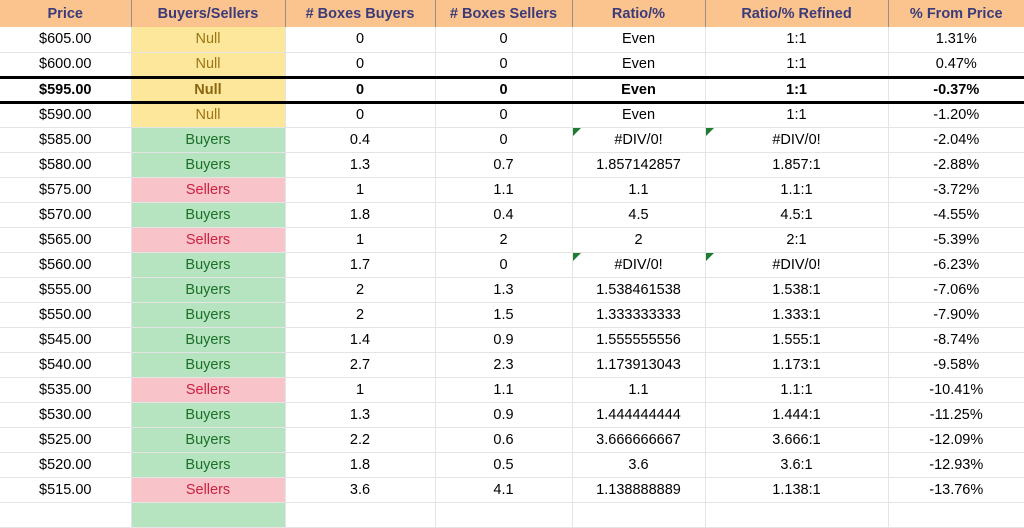  What do you see at coordinates (639, 13) in the screenshot?
I see `column-header-ratio: Ratio/%` at bounding box center [639, 13].